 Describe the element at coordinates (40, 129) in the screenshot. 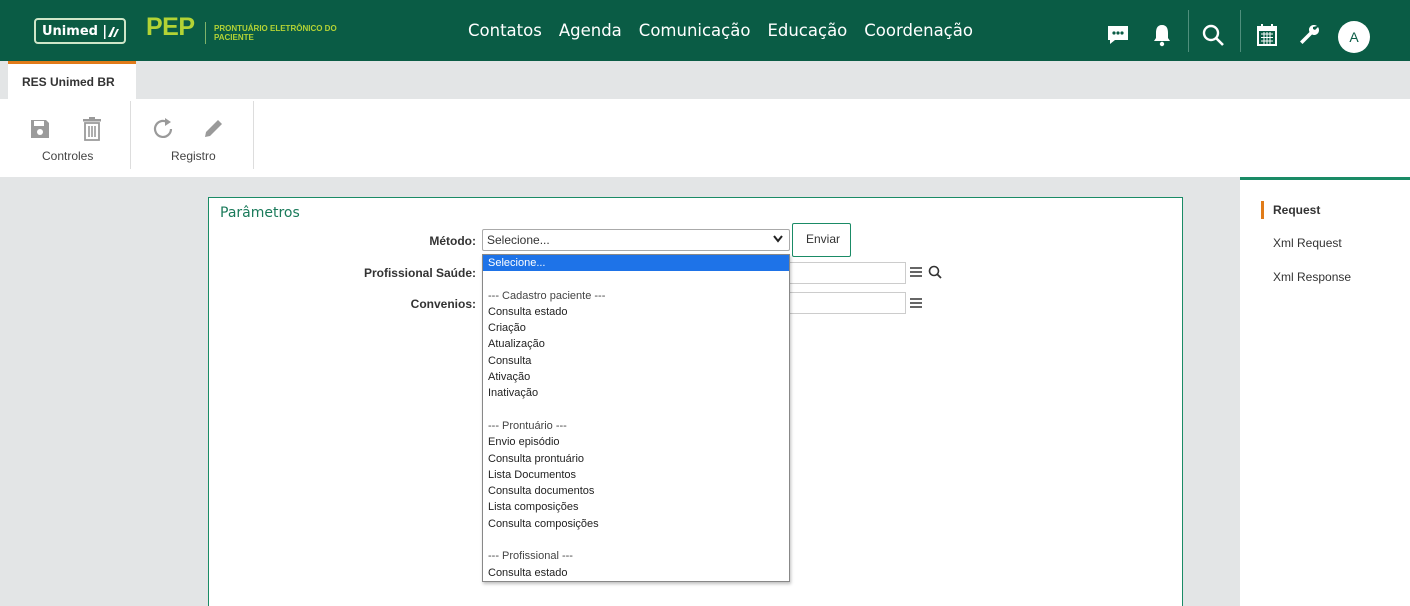

I see `save-icon` at that location.